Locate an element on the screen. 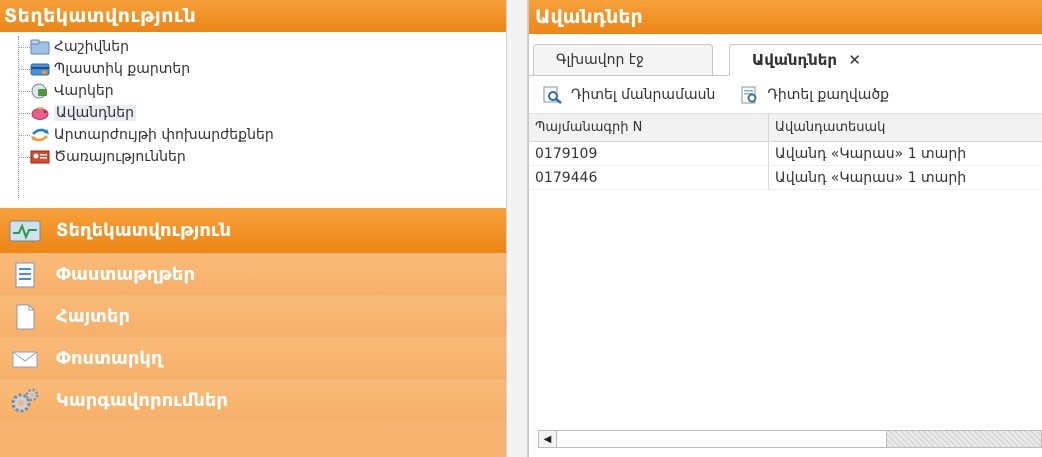 This screenshot has height=457, width=1042. tree-item-services: Ծառայություններ is located at coordinates (253, 157).